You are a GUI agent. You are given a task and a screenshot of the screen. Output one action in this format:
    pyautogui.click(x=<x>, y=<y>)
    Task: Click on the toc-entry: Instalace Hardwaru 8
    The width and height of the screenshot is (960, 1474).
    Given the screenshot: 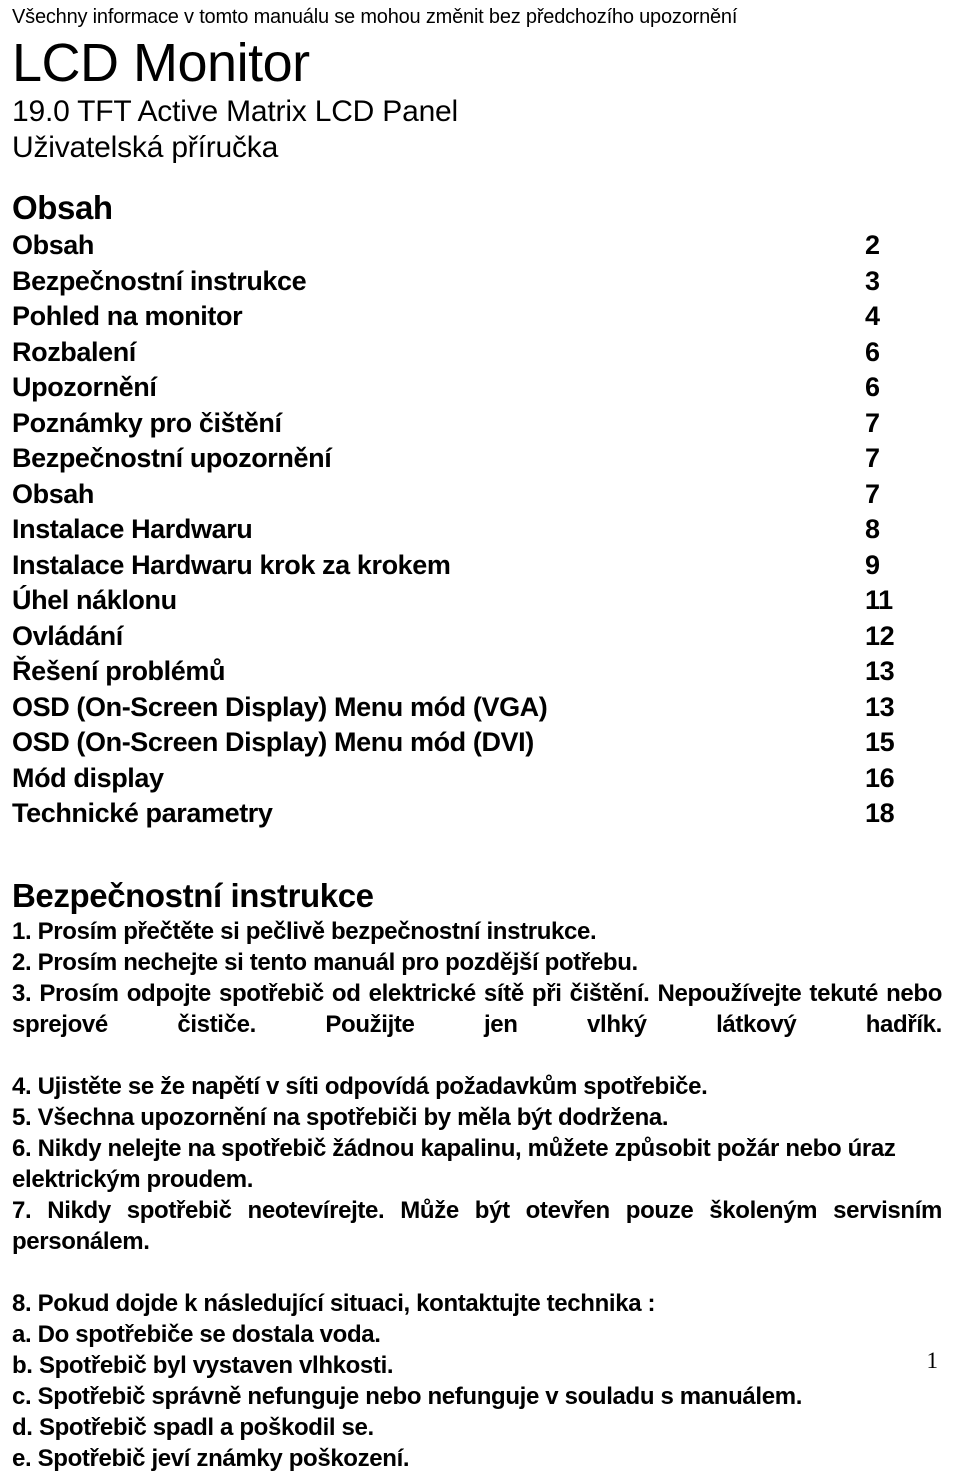 What is the action you would take?
    pyautogui.click(x=477, y=530)
    